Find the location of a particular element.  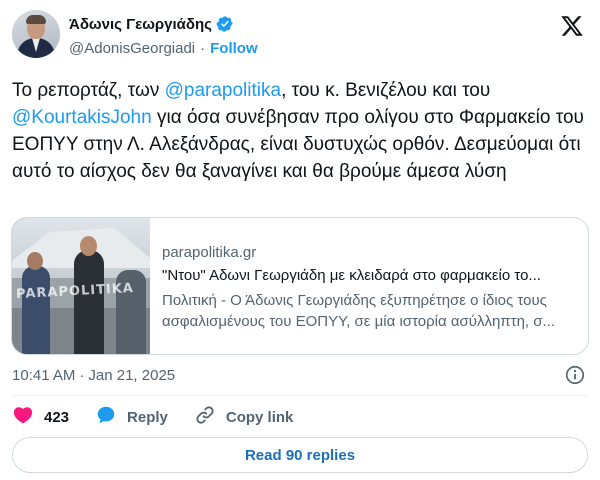

thumbnail-person-left-head is located at coordinates (35, 261).